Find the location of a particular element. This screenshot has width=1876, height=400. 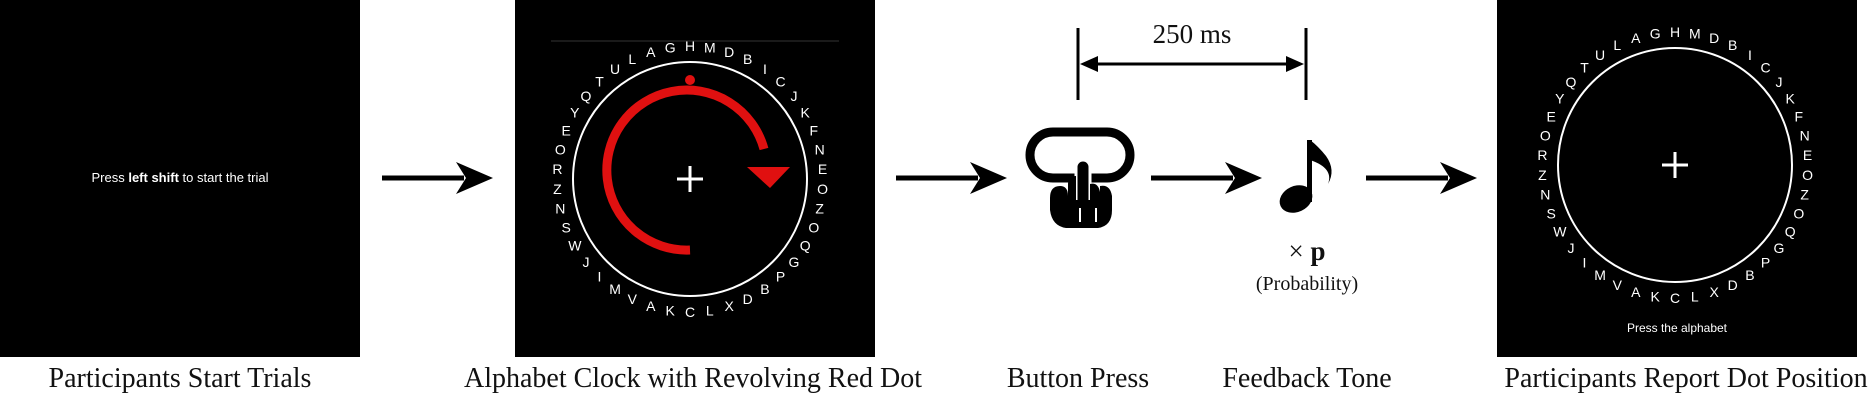

caption-report-position: Participants Report Dot Position is located at coordinates (1686, 378).